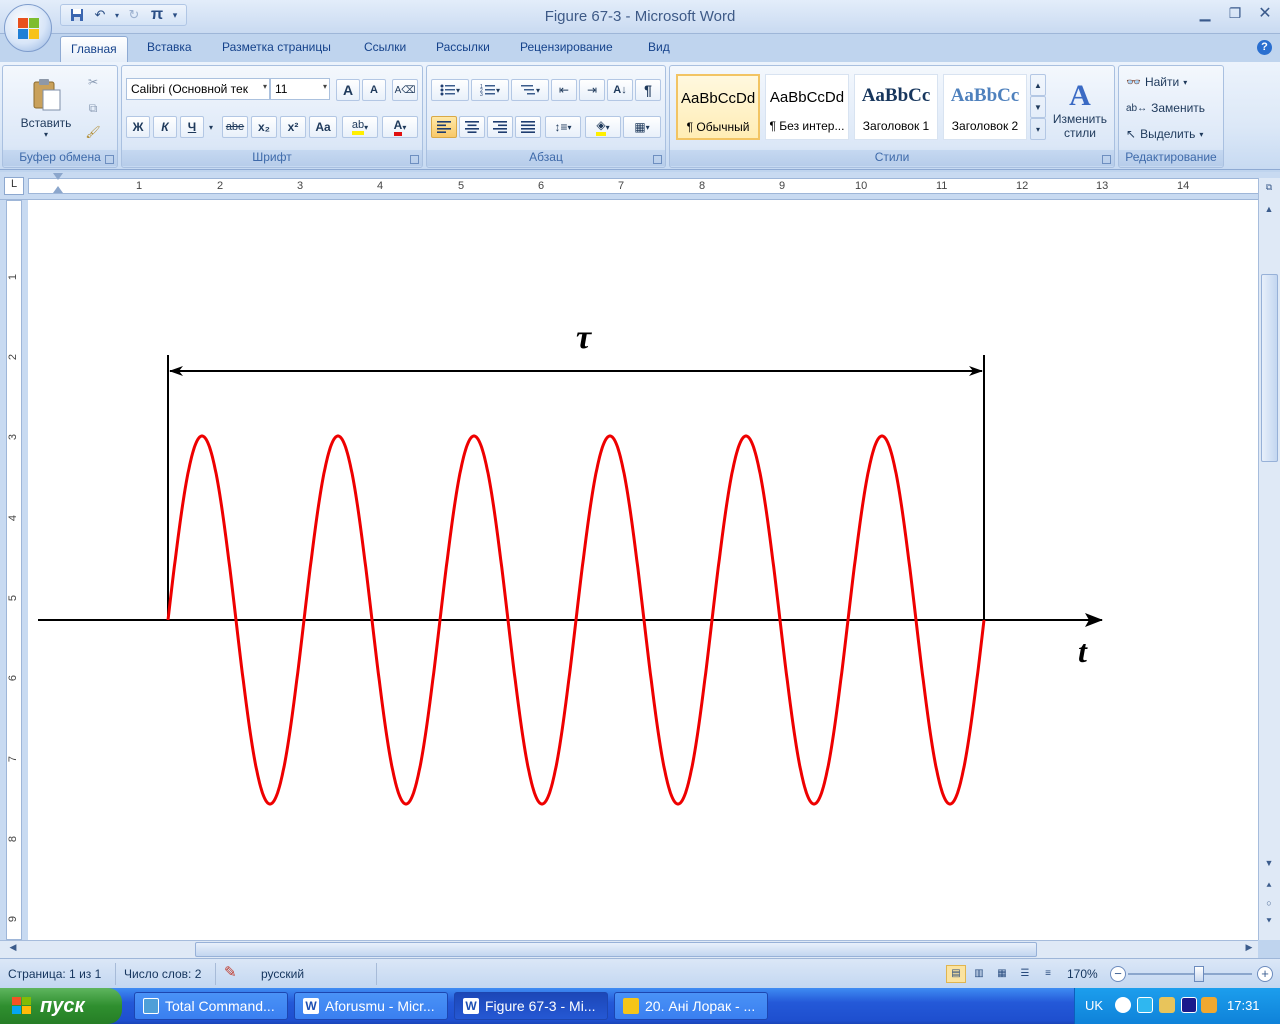 The image size is (1280, 1024). I want to click on help-icon: ?, so click(1264, 47).